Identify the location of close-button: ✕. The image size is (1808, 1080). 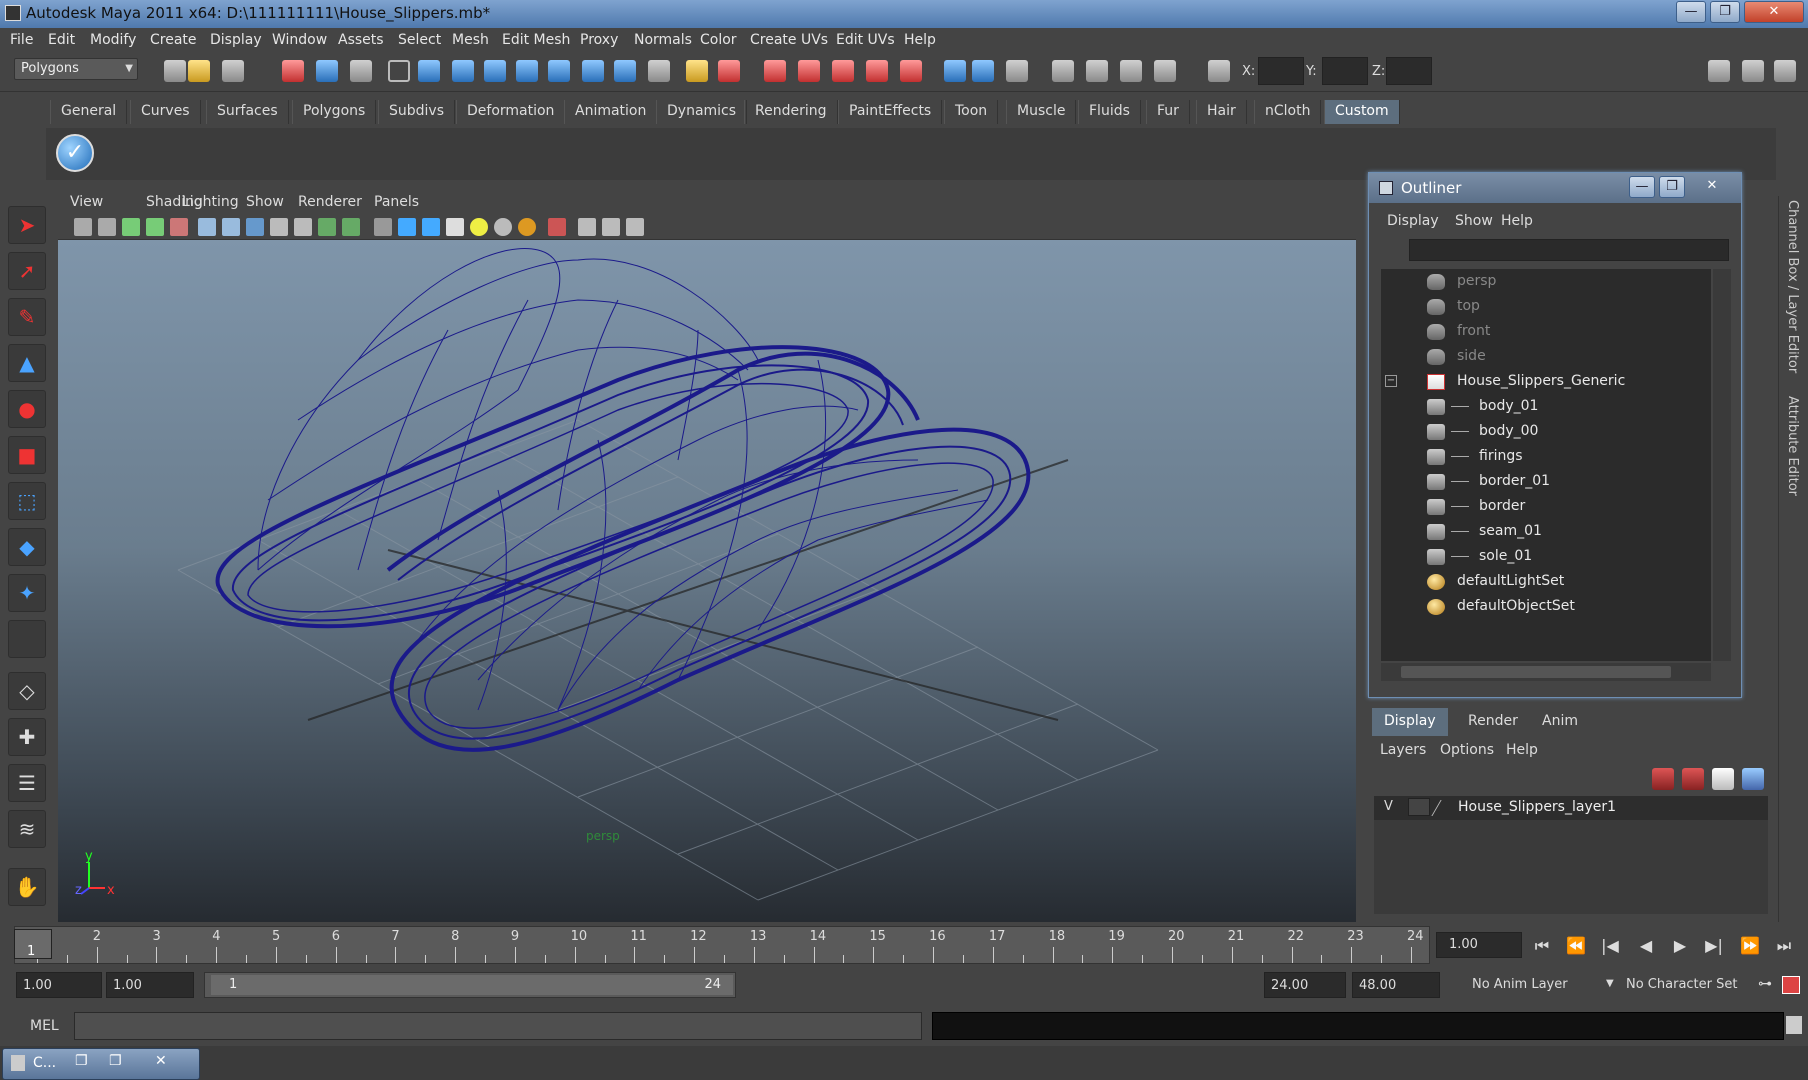
(1774, 12).